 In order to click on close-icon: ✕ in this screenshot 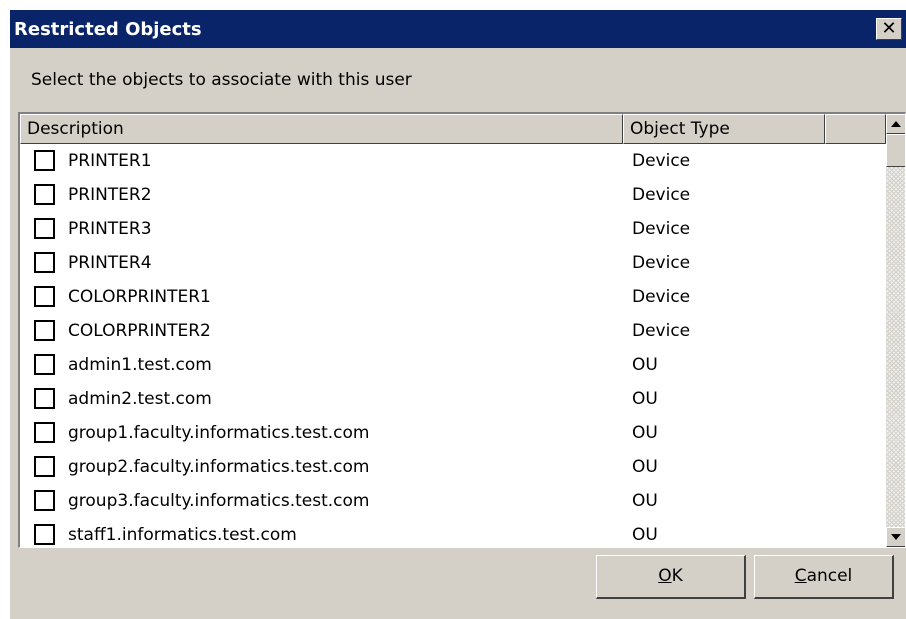, I will do `click(889, 28)`.